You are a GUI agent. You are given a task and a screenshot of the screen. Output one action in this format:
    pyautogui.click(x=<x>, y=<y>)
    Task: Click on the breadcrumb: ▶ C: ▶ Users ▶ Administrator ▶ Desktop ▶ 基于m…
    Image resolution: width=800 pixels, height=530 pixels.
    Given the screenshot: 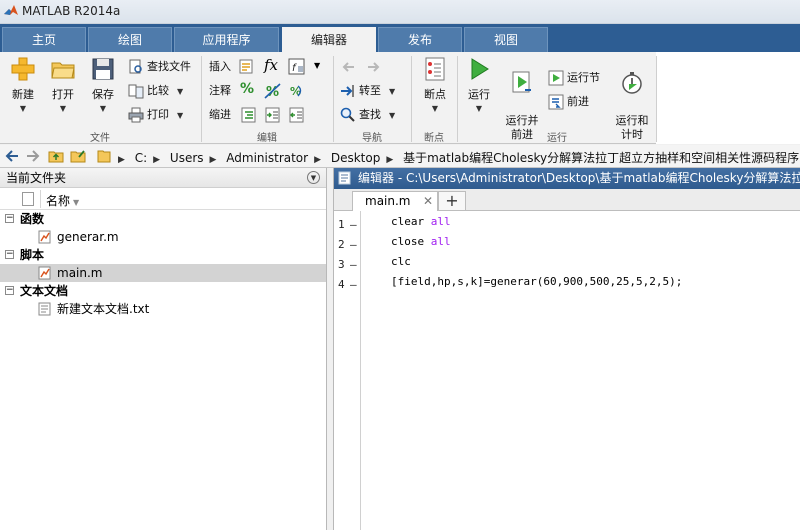 What is the action you would take?
    pyautogui.click(x=459, y=157)
    